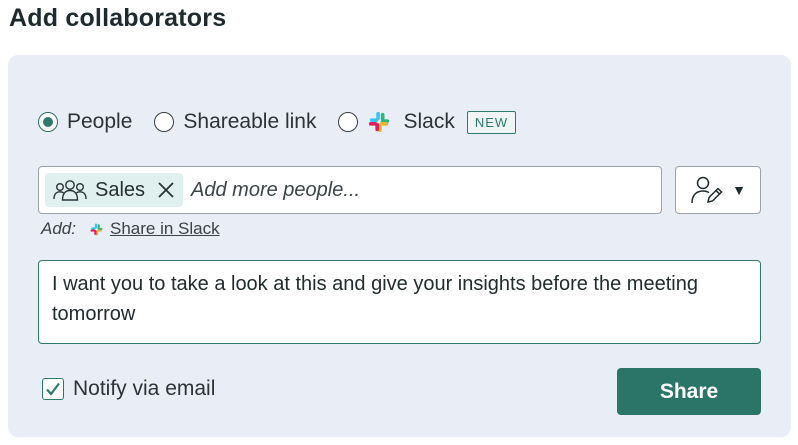  What do you see at coordinates (165, 229) in the screenshot?
I see `share-in-slack-link: Share in Slack` at bounding box center [165, 229].